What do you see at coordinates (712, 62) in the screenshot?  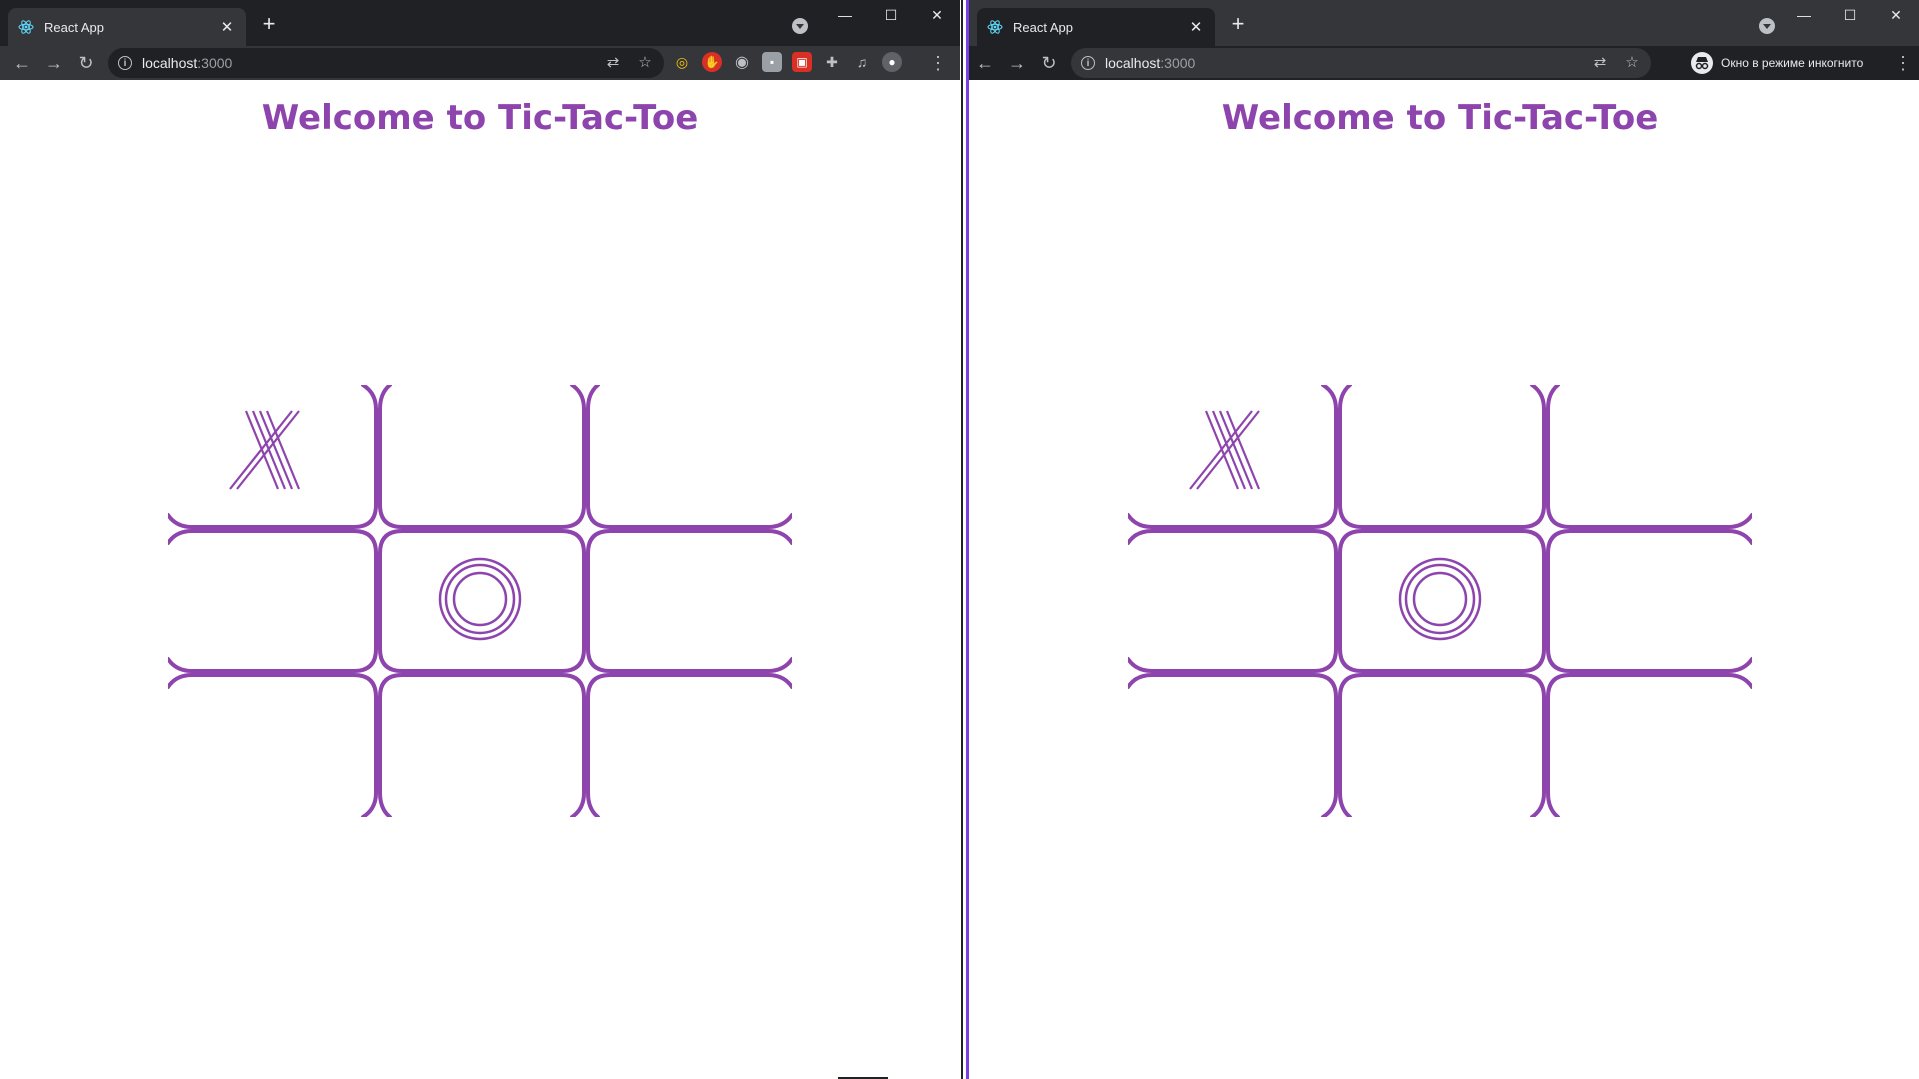 I see `extension-stop-icon: ✋` at bounding box center [712, 62].